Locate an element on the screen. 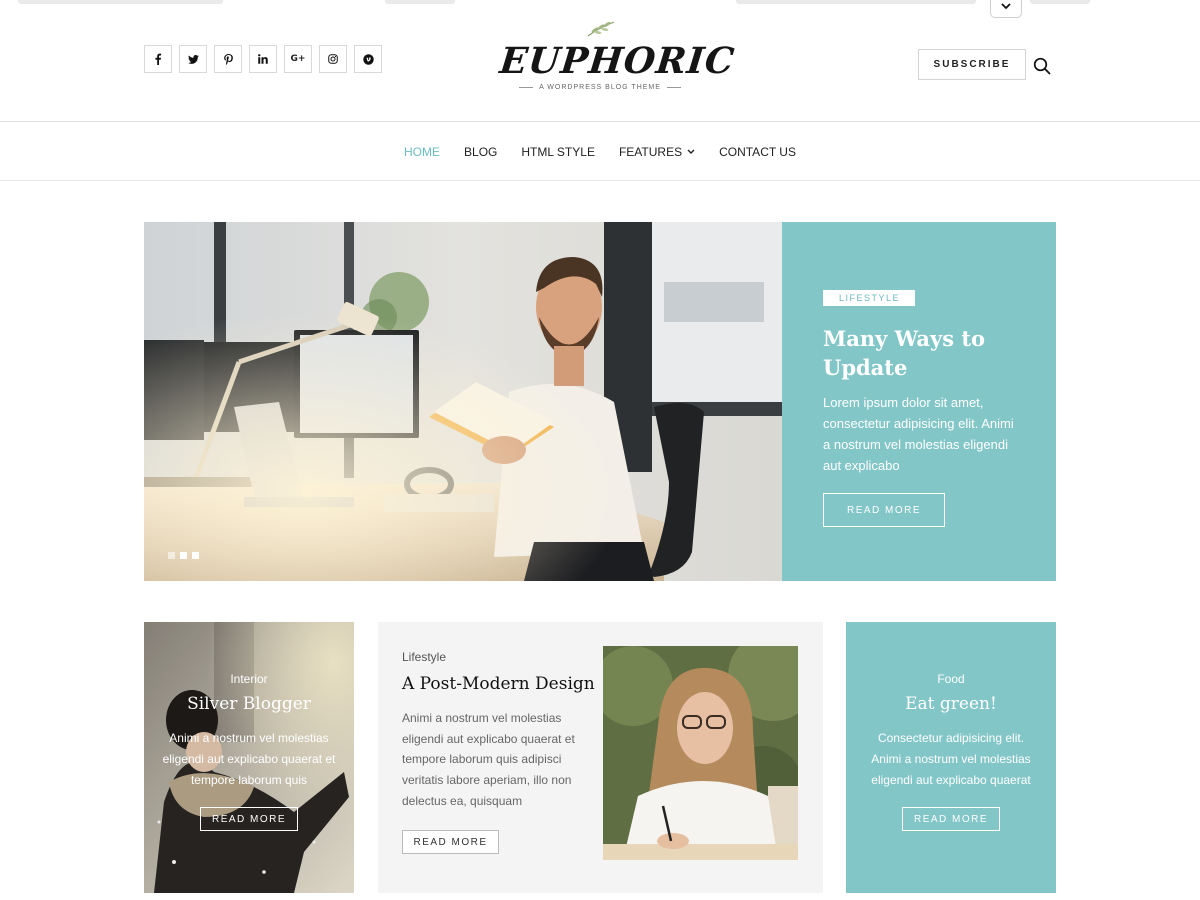 This screenshot has width=1200, height=900. nav-item-home: HOME is located at coordinates (422, 152).